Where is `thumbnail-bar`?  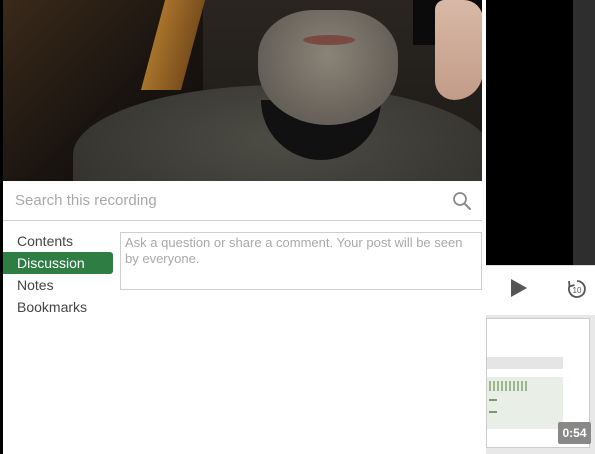 thumbnail-bar is located at coordinates (525, 363).